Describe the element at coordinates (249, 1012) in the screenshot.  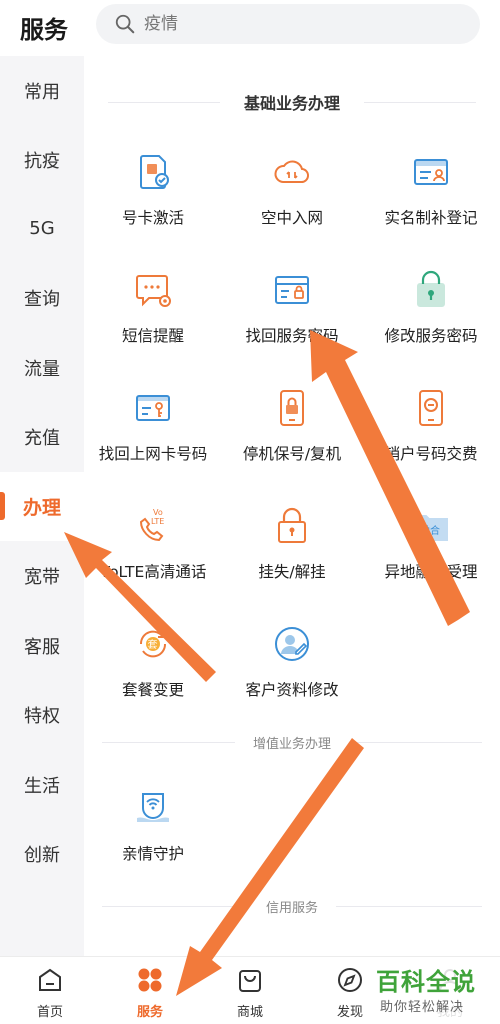
I see `nav-label: 商城` at that location.